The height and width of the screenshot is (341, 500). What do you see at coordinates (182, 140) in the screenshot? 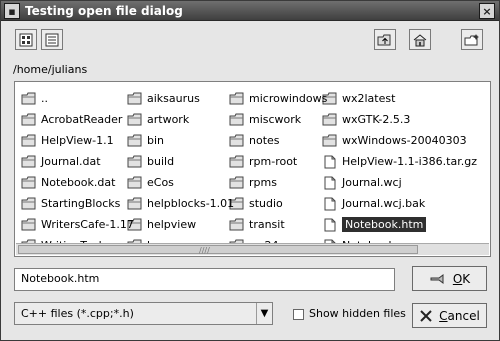
I see `folder-item: bin` at bounding box center [182, 140].